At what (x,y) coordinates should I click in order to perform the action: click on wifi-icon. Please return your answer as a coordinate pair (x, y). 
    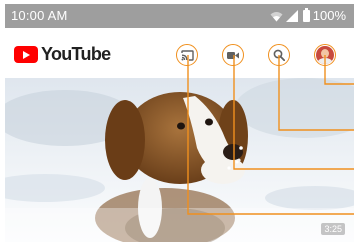
    Looking at the image, I should click on (276, 16).